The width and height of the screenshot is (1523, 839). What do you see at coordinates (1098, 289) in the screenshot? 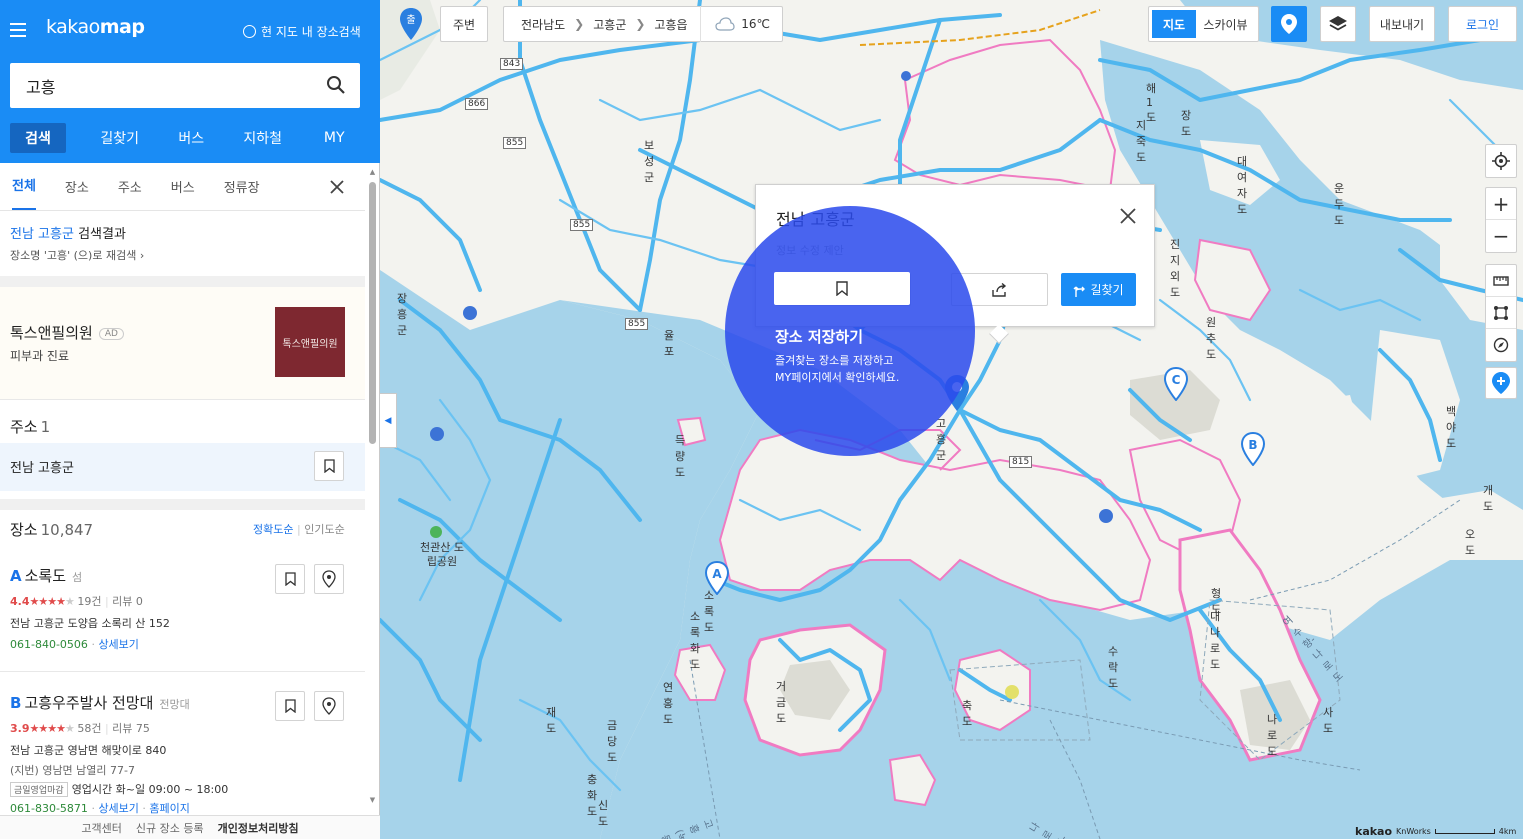
I see `route-button: 길찾기` at bounding box center [1098, 289].